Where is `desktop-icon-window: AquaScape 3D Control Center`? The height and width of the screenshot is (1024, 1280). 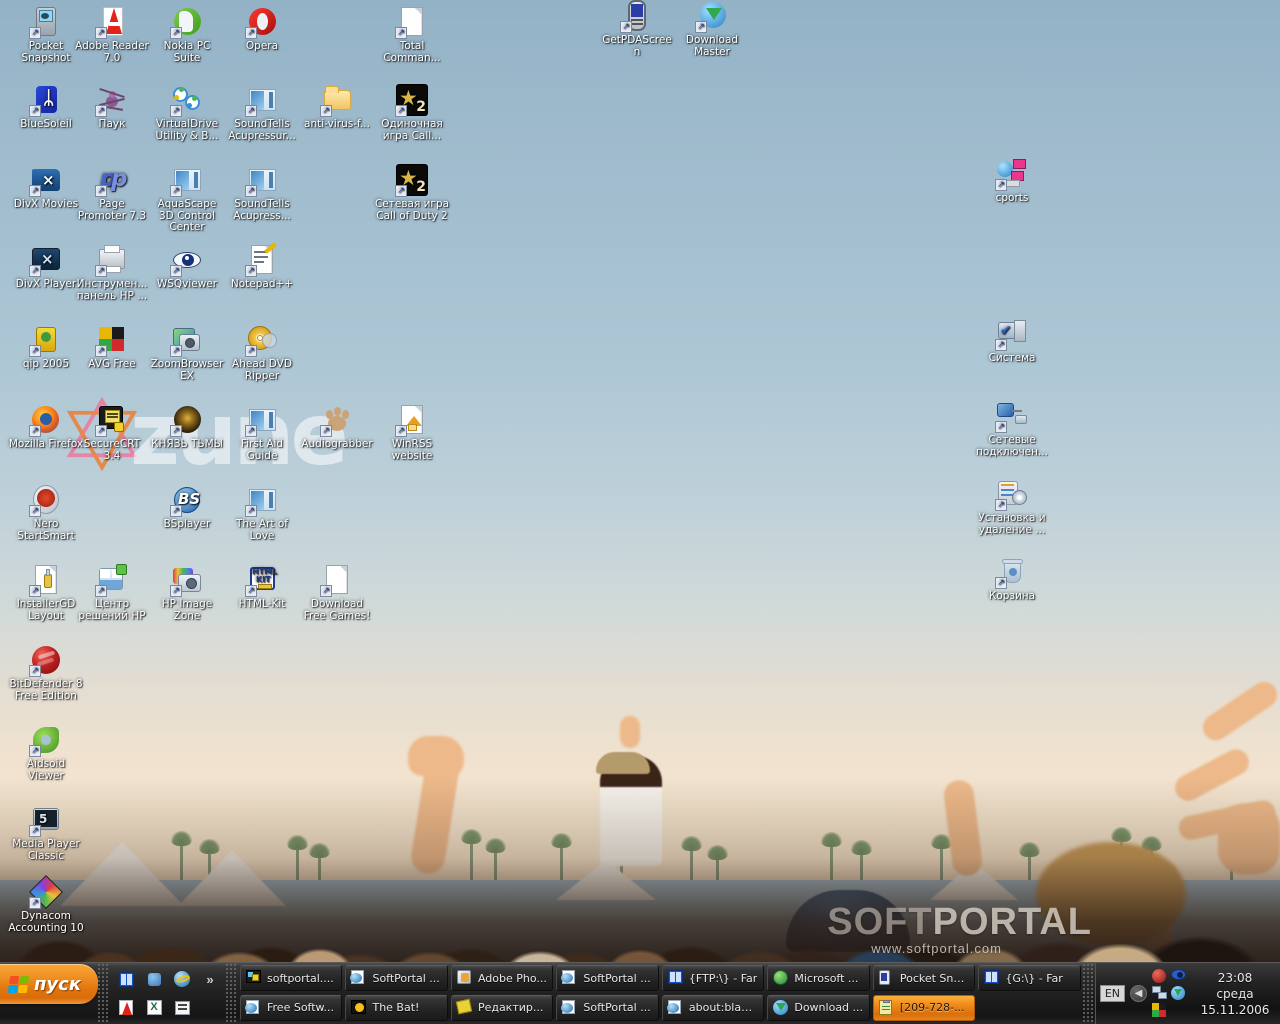 desktop-icon-window: AquaScape 3D Control Center is located at coordinates (187, 199).